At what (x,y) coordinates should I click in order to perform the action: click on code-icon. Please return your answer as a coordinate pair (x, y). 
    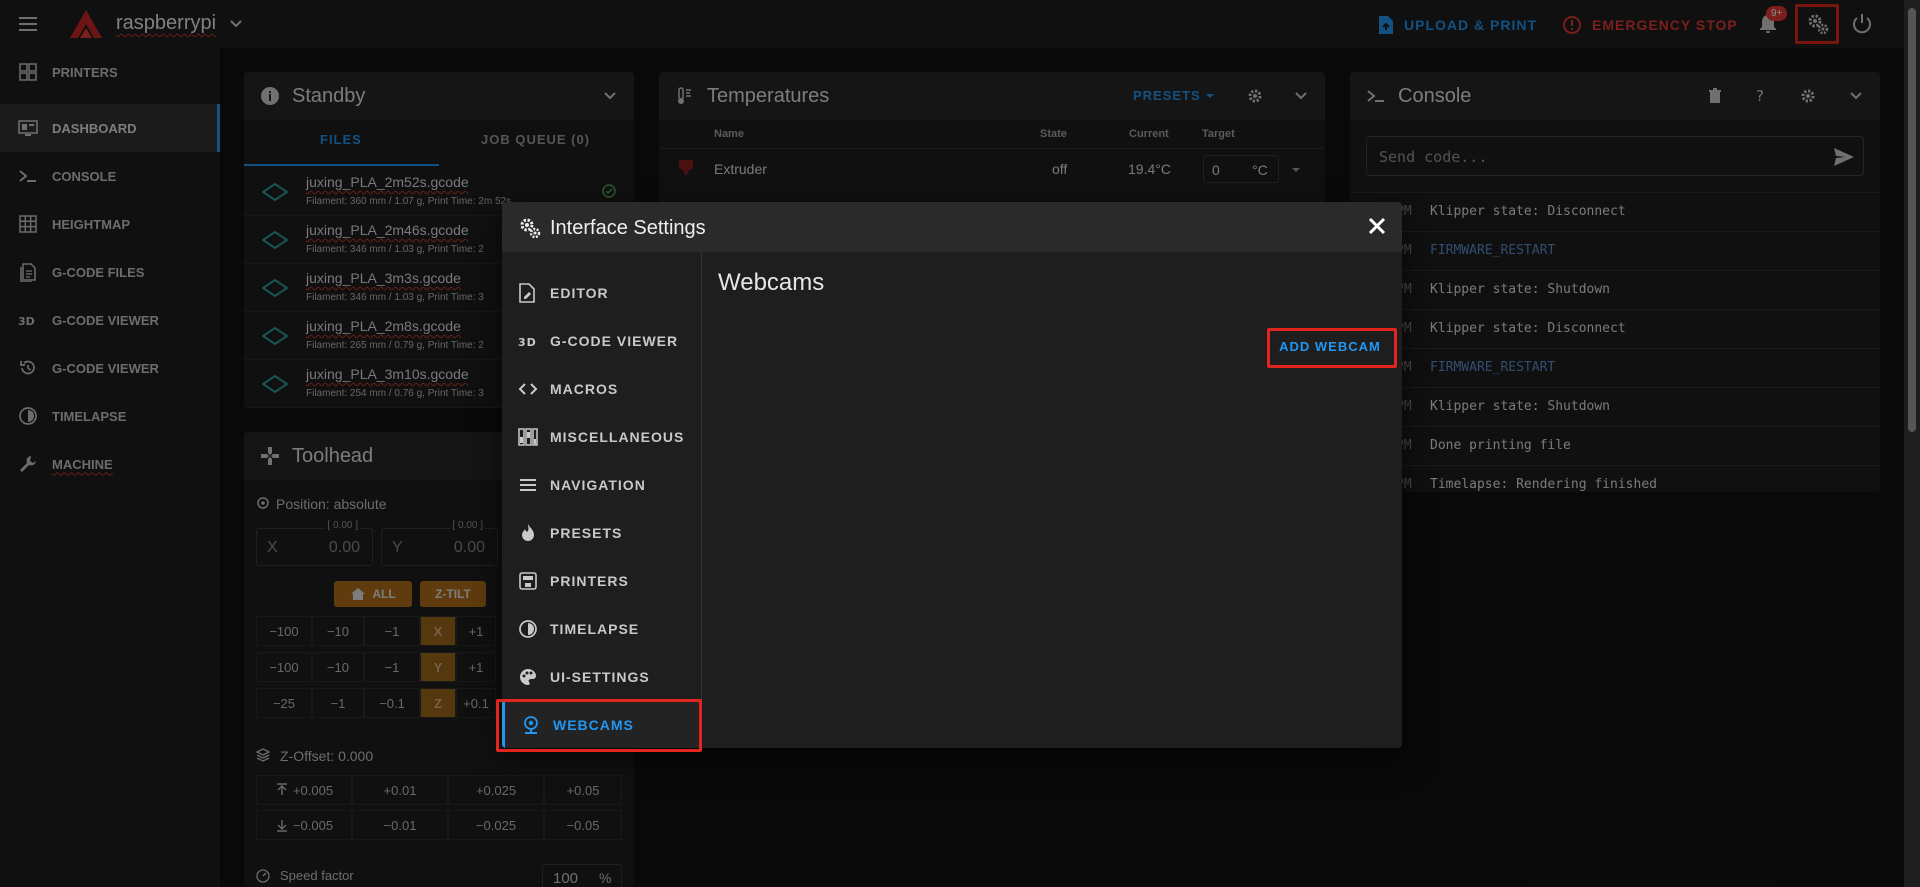
    Looking at the image, I should click on (528, 389).